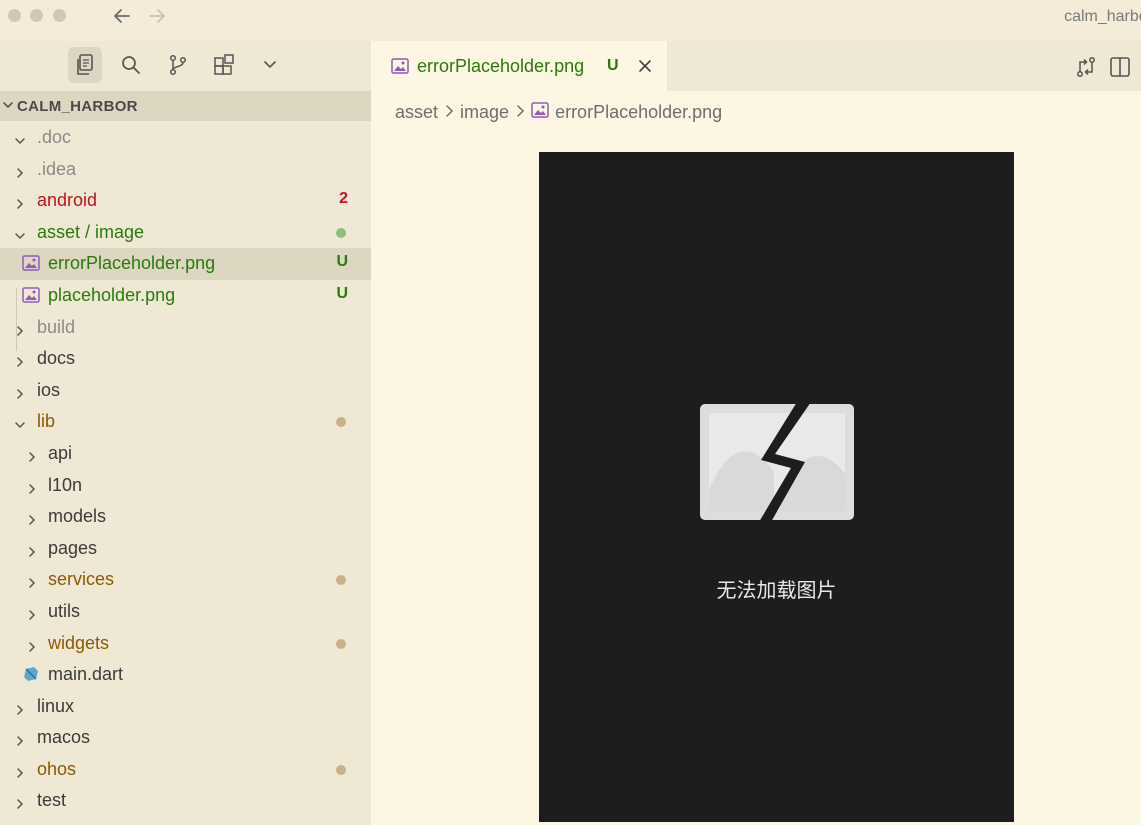 Image resolution: width=1141 pixels, height=825 pixels. I want to click on tree-item-label: docs, so click(56, 358).